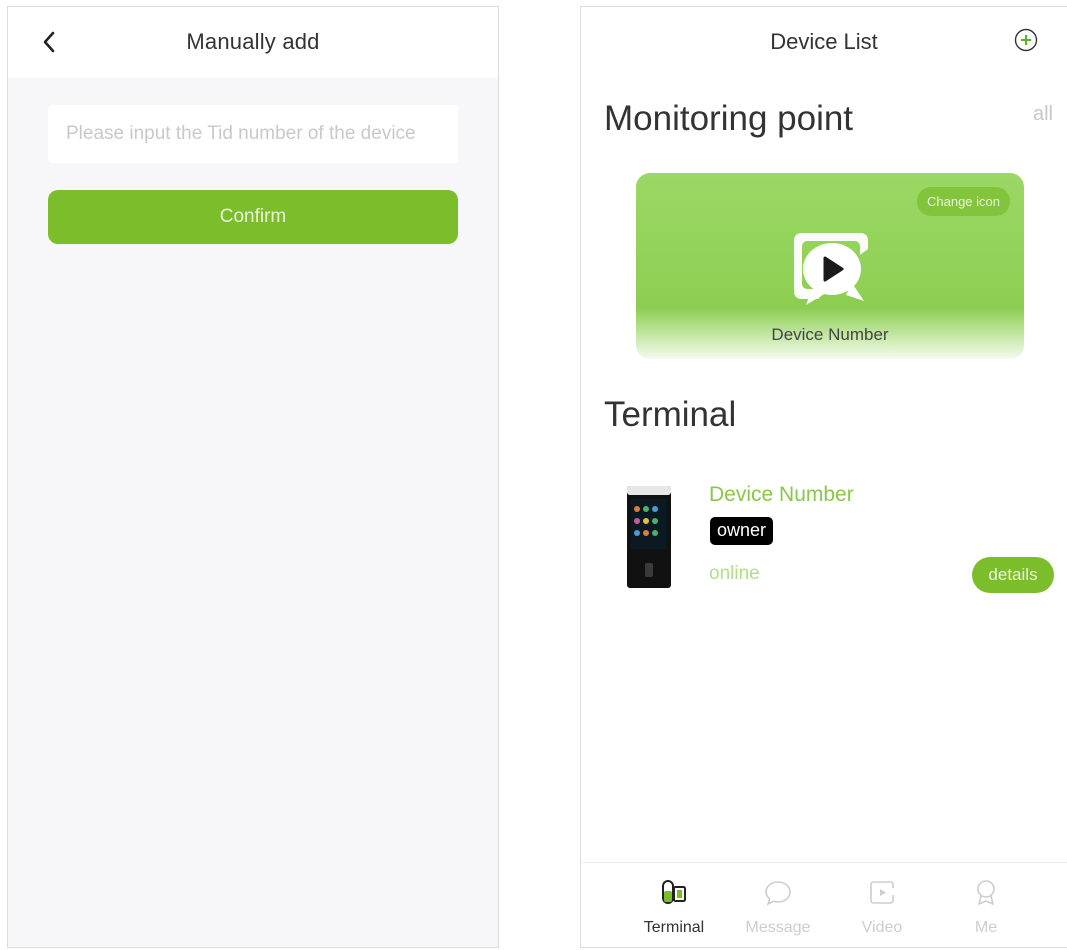 This screenshot has height=950, width=1067. What do you see at coordinates (781, 494) in the screenshot?
I see `device-name: Device Number` at bounding box center [781, 494].